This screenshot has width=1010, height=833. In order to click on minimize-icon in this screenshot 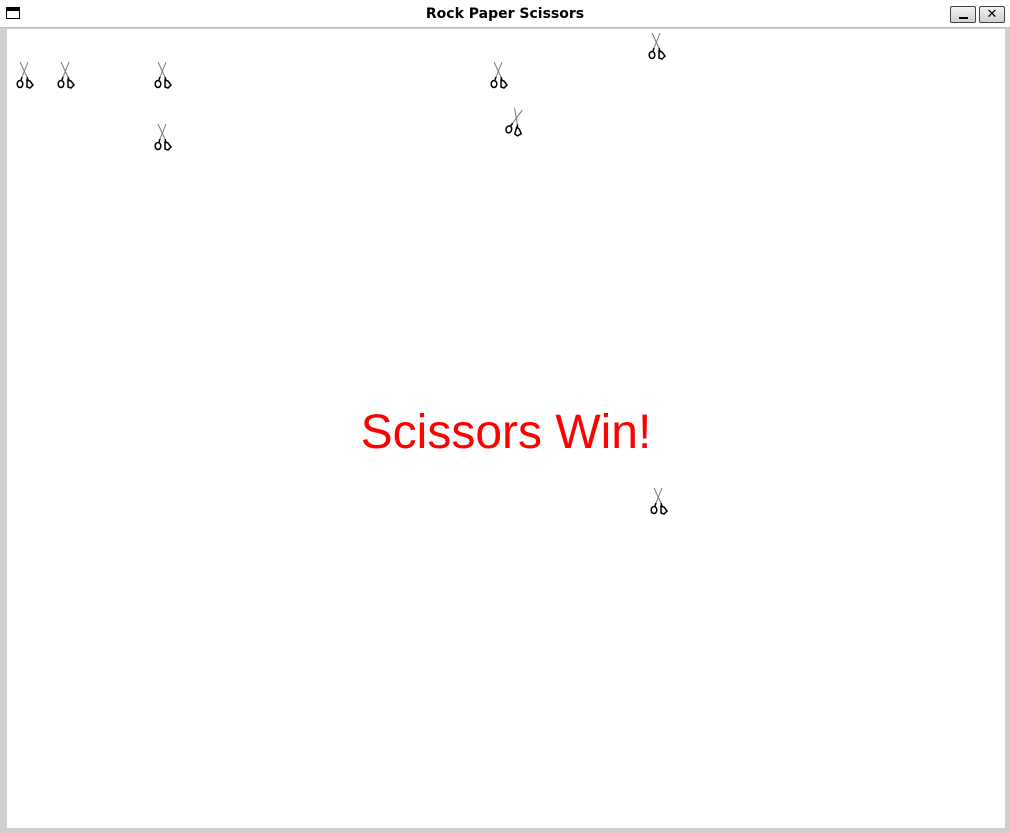, I will do `click(963, 18)`.